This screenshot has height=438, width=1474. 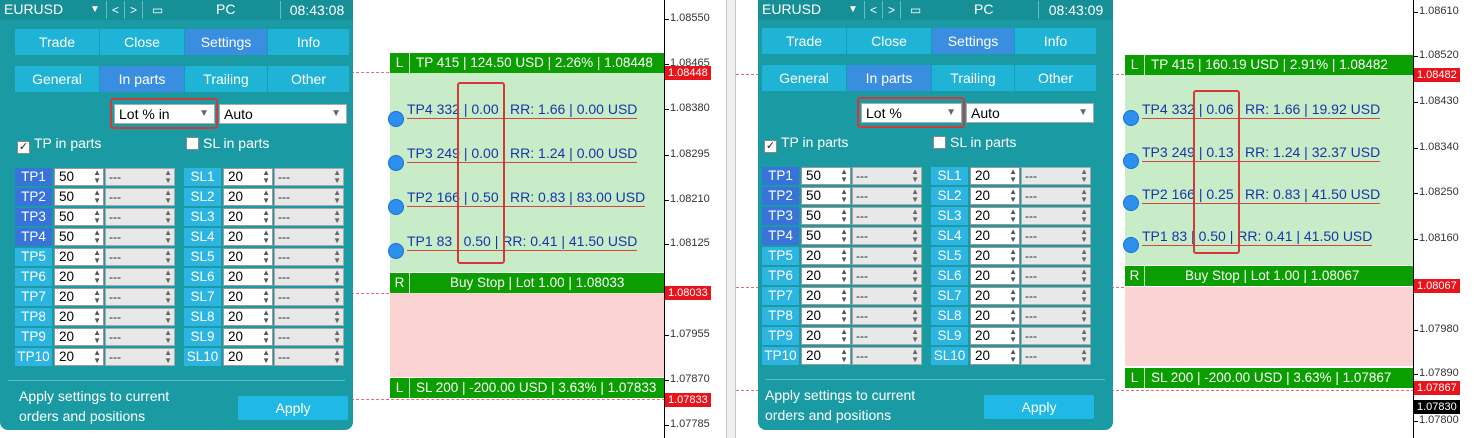 I want to click on sl-bar: L SL 200 | -200.00 USD | 3.63% | 1.07833, so click(x=527, y=388).